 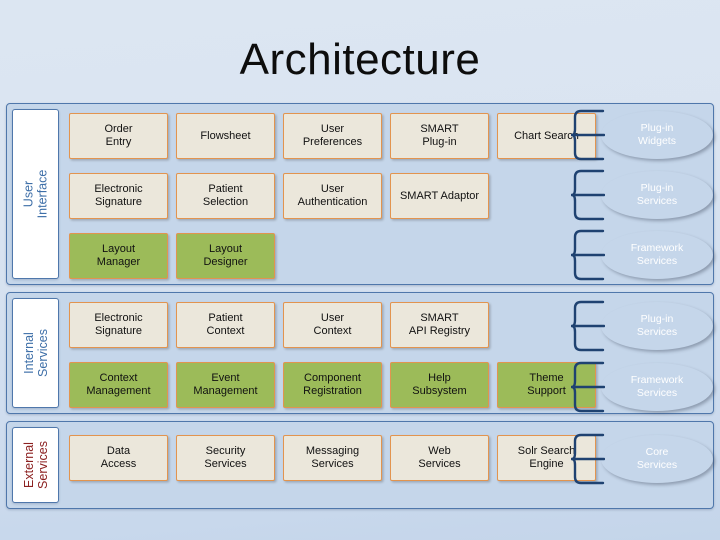 I want to click on node-security-services: Security Services, so click(x=225, y=458).